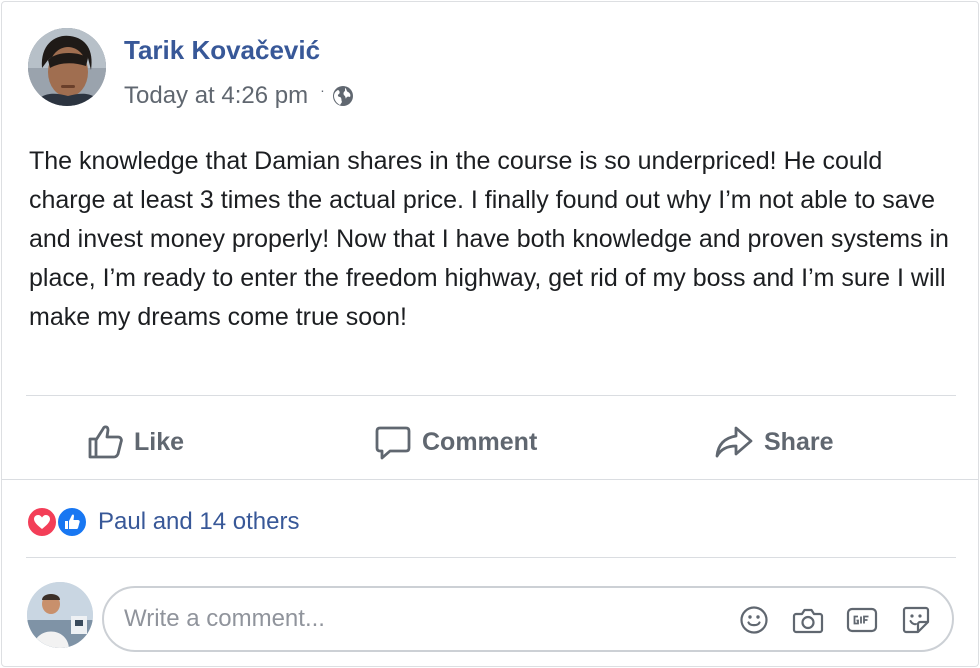 This screenshot has width=980, height=668. What do you see at coordinates (799, 441) in the screenshot?
I see `share-label: Share` at bounding box center [799, 441].